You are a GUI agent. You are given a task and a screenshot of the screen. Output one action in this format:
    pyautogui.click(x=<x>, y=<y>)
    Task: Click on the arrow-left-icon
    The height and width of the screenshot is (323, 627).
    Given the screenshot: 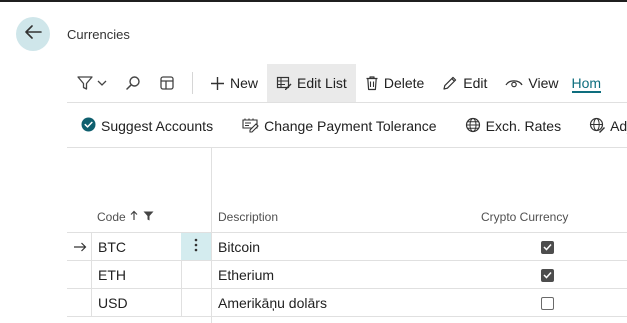 What is the action you would take?
    pyautogui.click(x=33, y=34)
    